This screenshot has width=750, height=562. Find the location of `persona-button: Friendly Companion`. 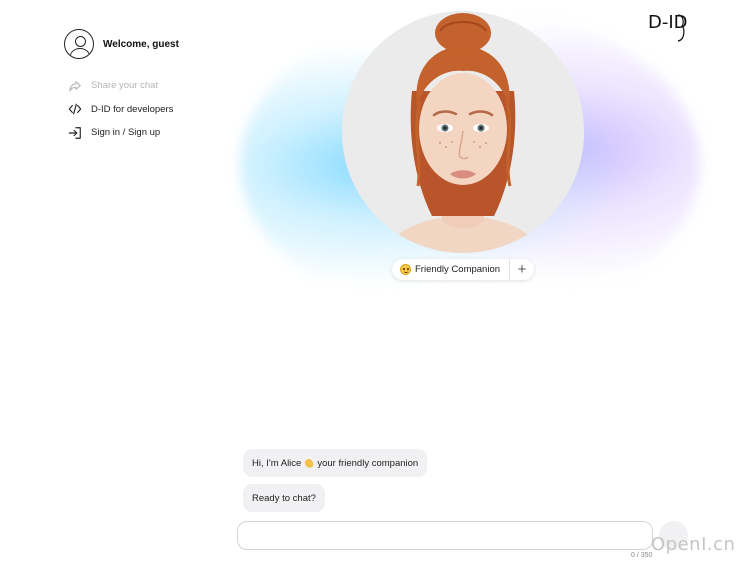

persona-button: Friendly Companion is located at coordinates (451, 269).